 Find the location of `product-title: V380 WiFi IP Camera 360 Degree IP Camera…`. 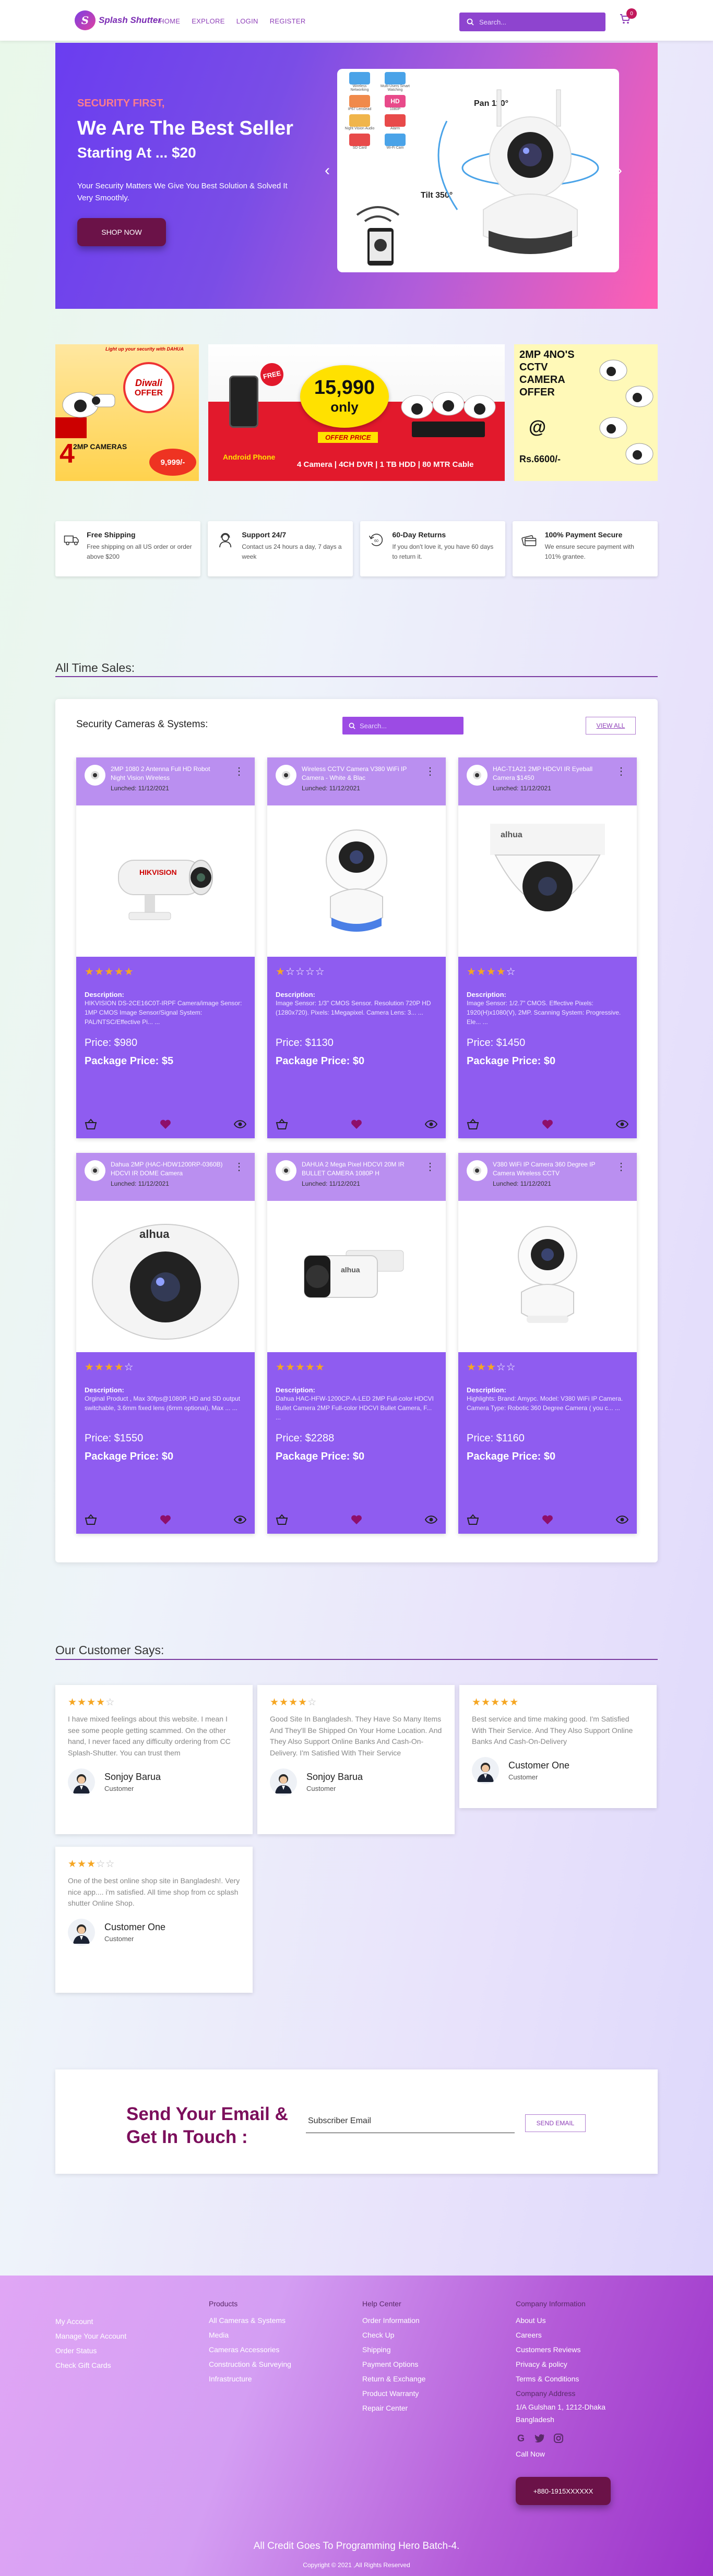

product-title: V380 WiFi IP Camera 360 Degree IP Camera… is located at coordinates (550, 1169).